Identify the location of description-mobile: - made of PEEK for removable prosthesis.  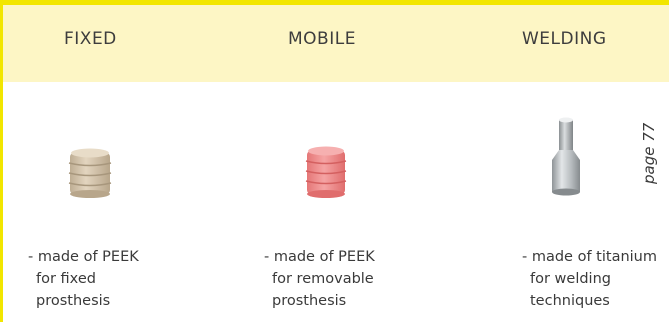
(319, 279).